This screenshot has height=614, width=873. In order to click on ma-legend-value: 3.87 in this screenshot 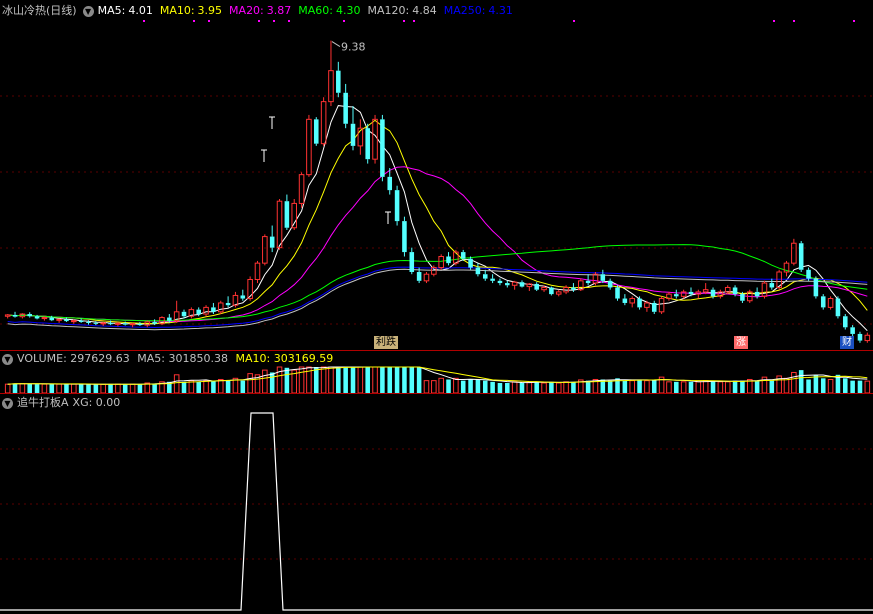, I will do `click(279, 10)`.